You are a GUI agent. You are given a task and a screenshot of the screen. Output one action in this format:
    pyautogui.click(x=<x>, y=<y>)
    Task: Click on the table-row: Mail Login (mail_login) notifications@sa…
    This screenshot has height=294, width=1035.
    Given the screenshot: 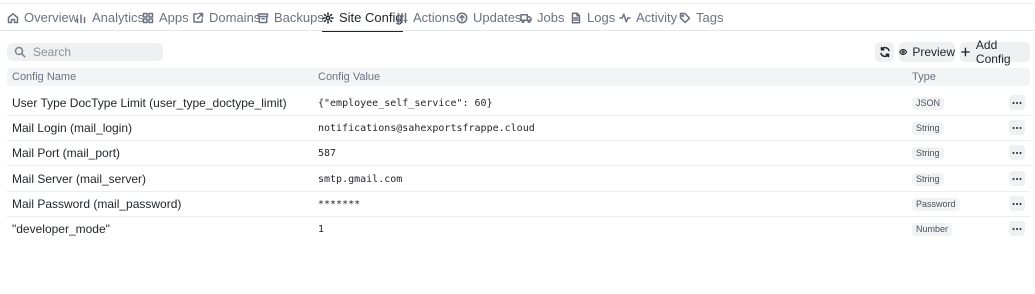 What is the action you would take?
    pyautogui.click(x=518, y=128)
    